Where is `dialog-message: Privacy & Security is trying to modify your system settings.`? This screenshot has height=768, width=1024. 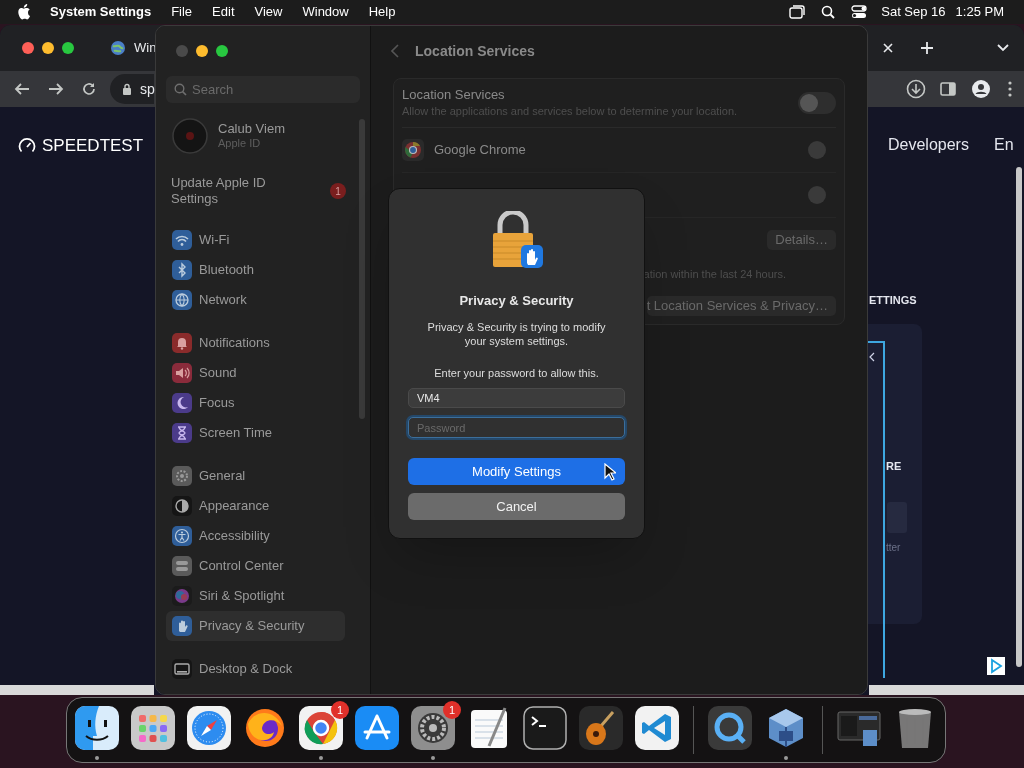 dialog-message: Privacy & Security is trying to modify your system settings. is located at coordinates (516, 333).